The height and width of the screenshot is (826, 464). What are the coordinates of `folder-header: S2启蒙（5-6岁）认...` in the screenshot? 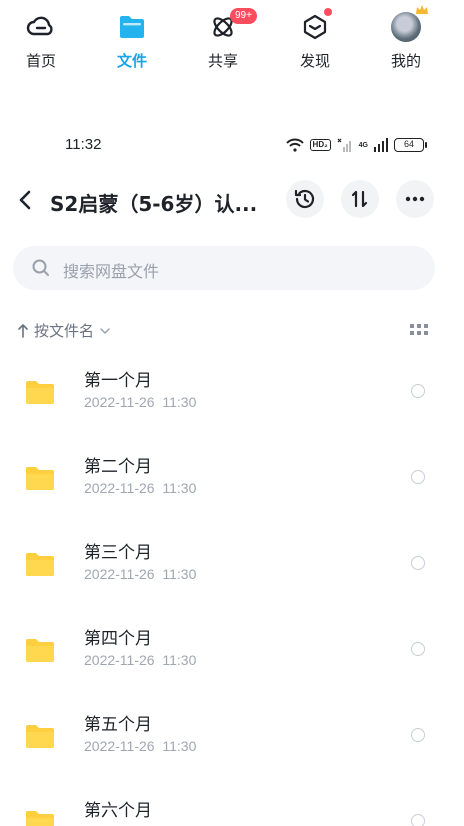 It's located at (232, 200).